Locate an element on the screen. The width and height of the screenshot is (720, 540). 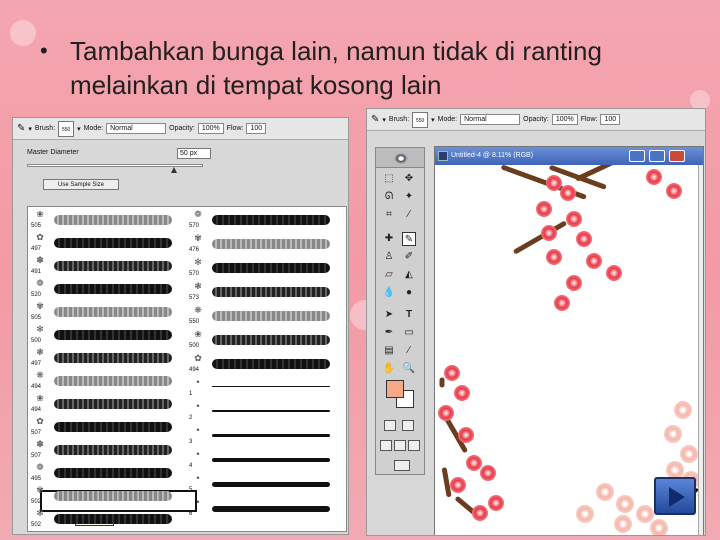
healing-tool-icon: ✚ is located at coordinates (389, 239).